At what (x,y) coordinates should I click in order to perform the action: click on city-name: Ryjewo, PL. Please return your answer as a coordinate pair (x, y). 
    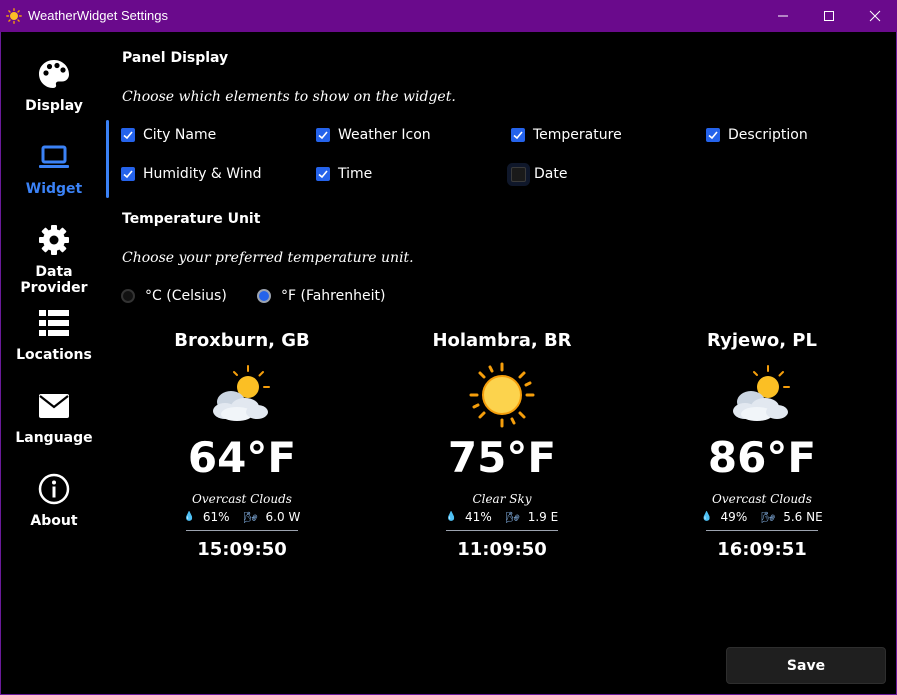
    Looking at the image, I should click on (762, 340).